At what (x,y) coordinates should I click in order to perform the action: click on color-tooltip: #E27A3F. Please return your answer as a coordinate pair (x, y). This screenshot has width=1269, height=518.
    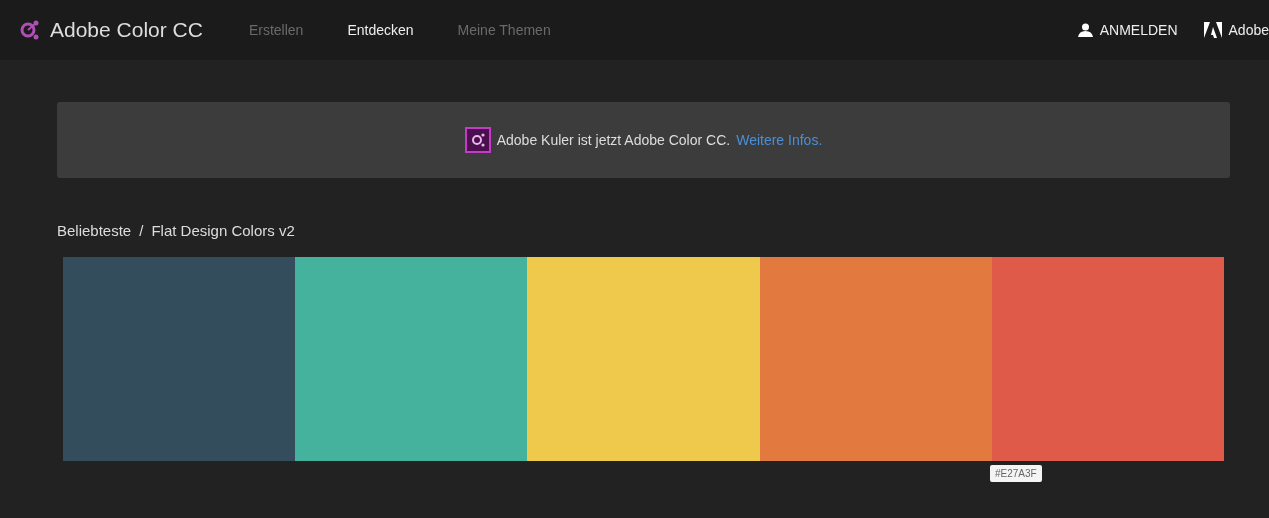
    Looking at the image, I should click on (1016, 473).